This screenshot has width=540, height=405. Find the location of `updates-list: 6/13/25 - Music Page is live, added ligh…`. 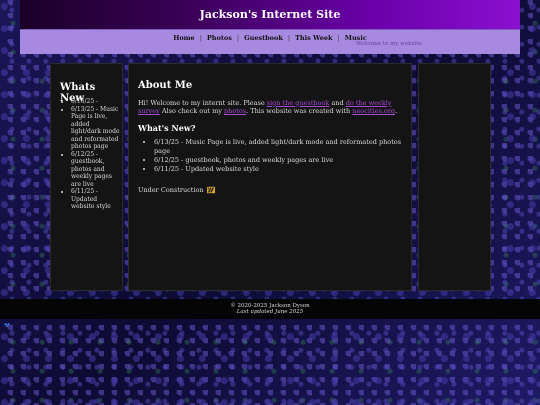

updates-list: 6/13/25 - Music Page is live, added ligh… is located at coordinates (270, 156).